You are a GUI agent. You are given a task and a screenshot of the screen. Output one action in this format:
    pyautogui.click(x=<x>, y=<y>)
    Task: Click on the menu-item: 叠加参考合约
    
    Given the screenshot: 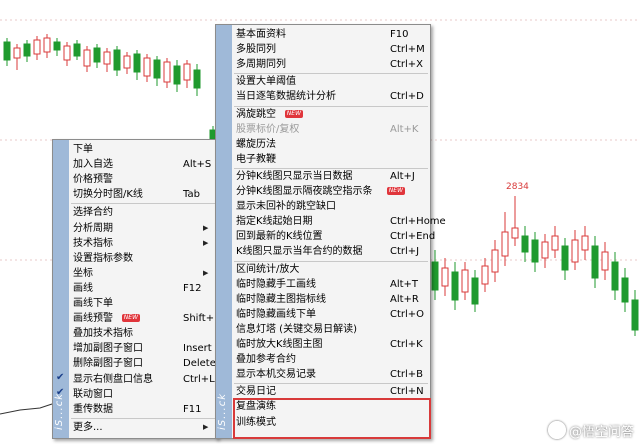 What is the action you would take?
    pyautogui.click(x=330, y=359)
    